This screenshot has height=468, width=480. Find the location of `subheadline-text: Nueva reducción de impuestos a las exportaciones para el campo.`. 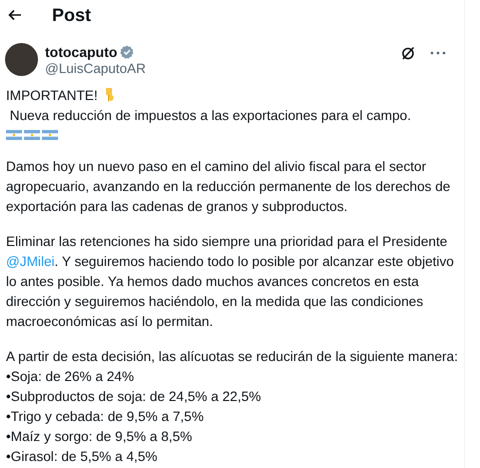

subheadline-text: Nueva reducción de impuestos a las exportaciones para el campo. is located at coordinates (210, 116).